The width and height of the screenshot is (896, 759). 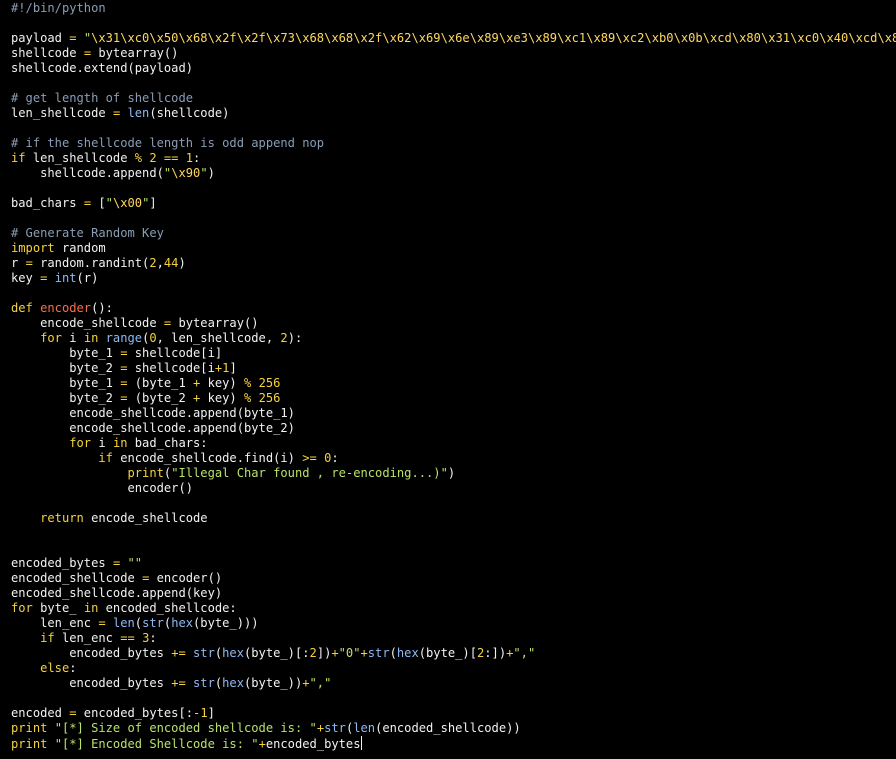 What do you see at coordinates (453, 638) in the screenshot?
I see `code-line: if len_enc == 3:` at bounding box center [453, 638].